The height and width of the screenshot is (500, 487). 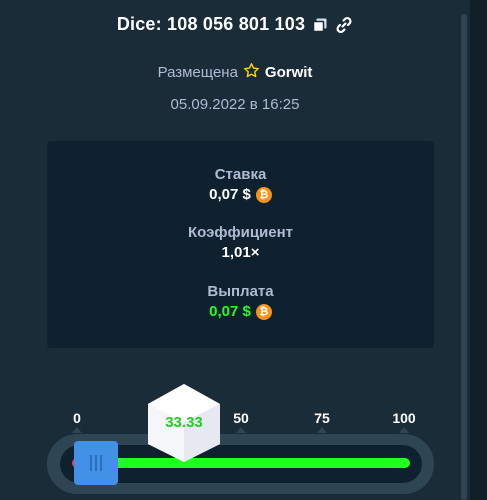 I want to click on payout-value-row: 0,07 $ ₿, so click(x=240, y=311).